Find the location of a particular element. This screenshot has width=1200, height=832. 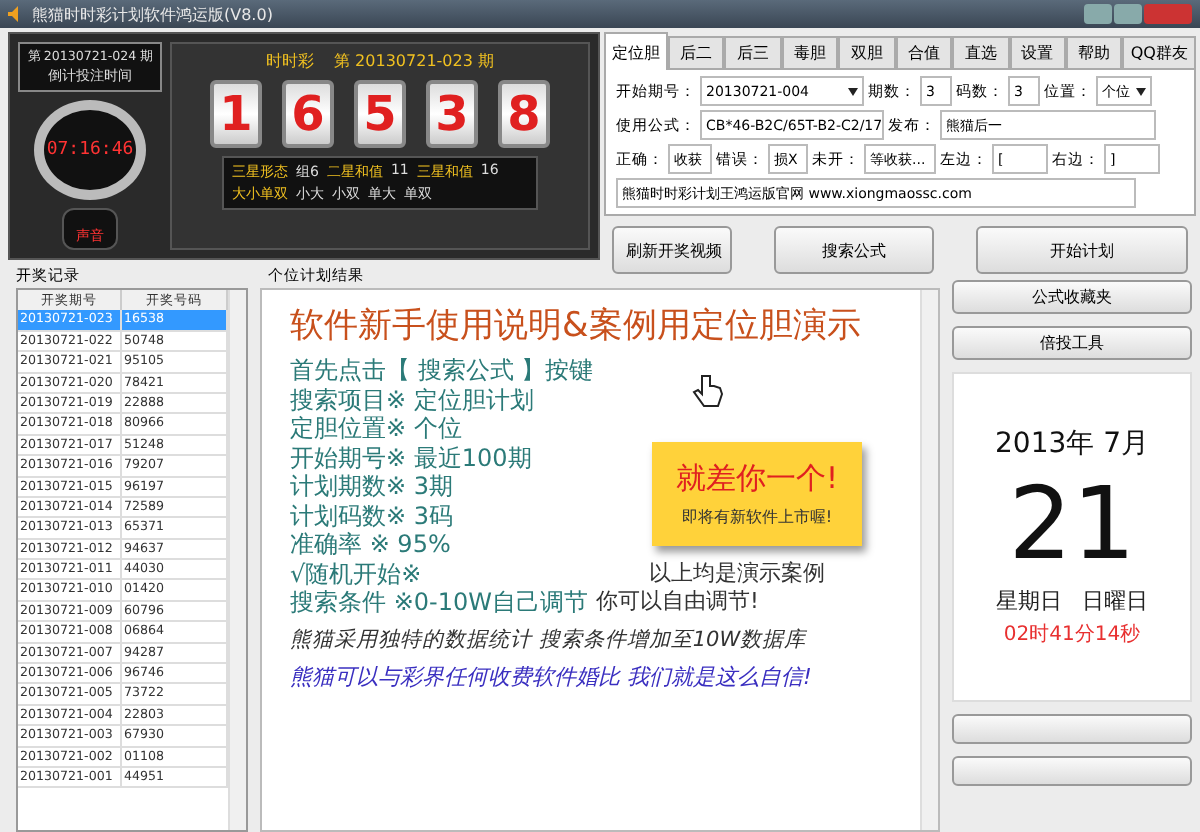

tool-button: 公式收藏夹 is located at coordinates (1072, 297).